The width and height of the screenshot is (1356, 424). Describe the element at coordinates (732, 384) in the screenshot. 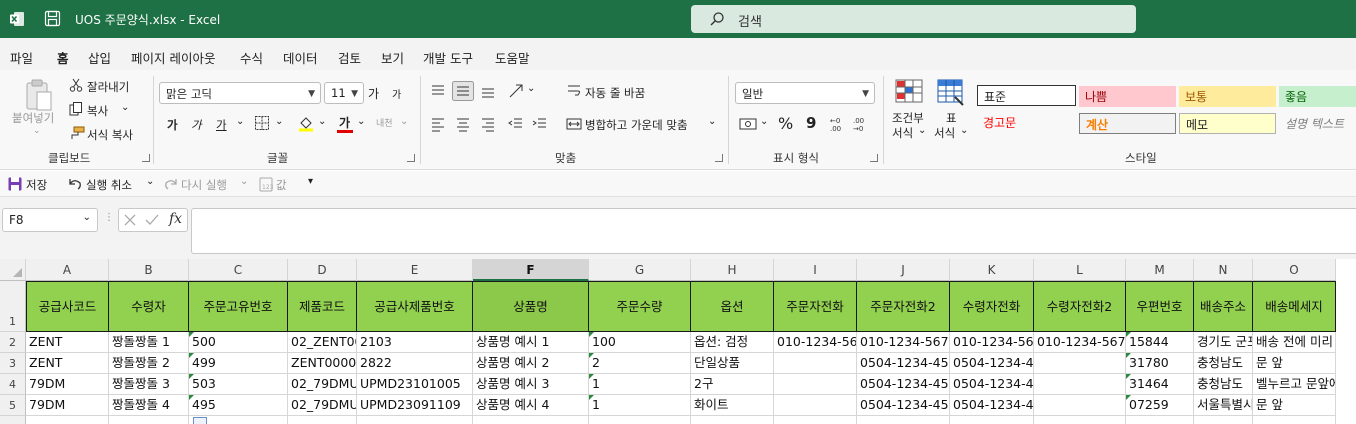

I see `table-cell: 2구` at that location.